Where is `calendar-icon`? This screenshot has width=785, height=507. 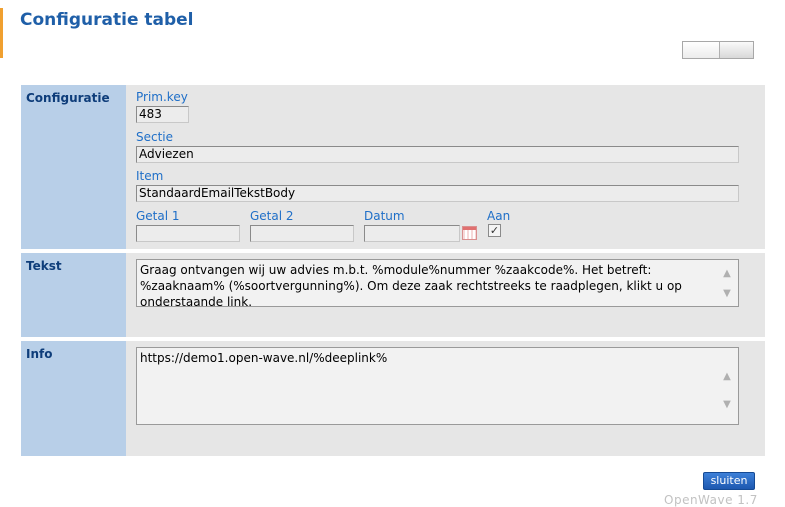
calendar-icon is located at coordinates (469, 233).